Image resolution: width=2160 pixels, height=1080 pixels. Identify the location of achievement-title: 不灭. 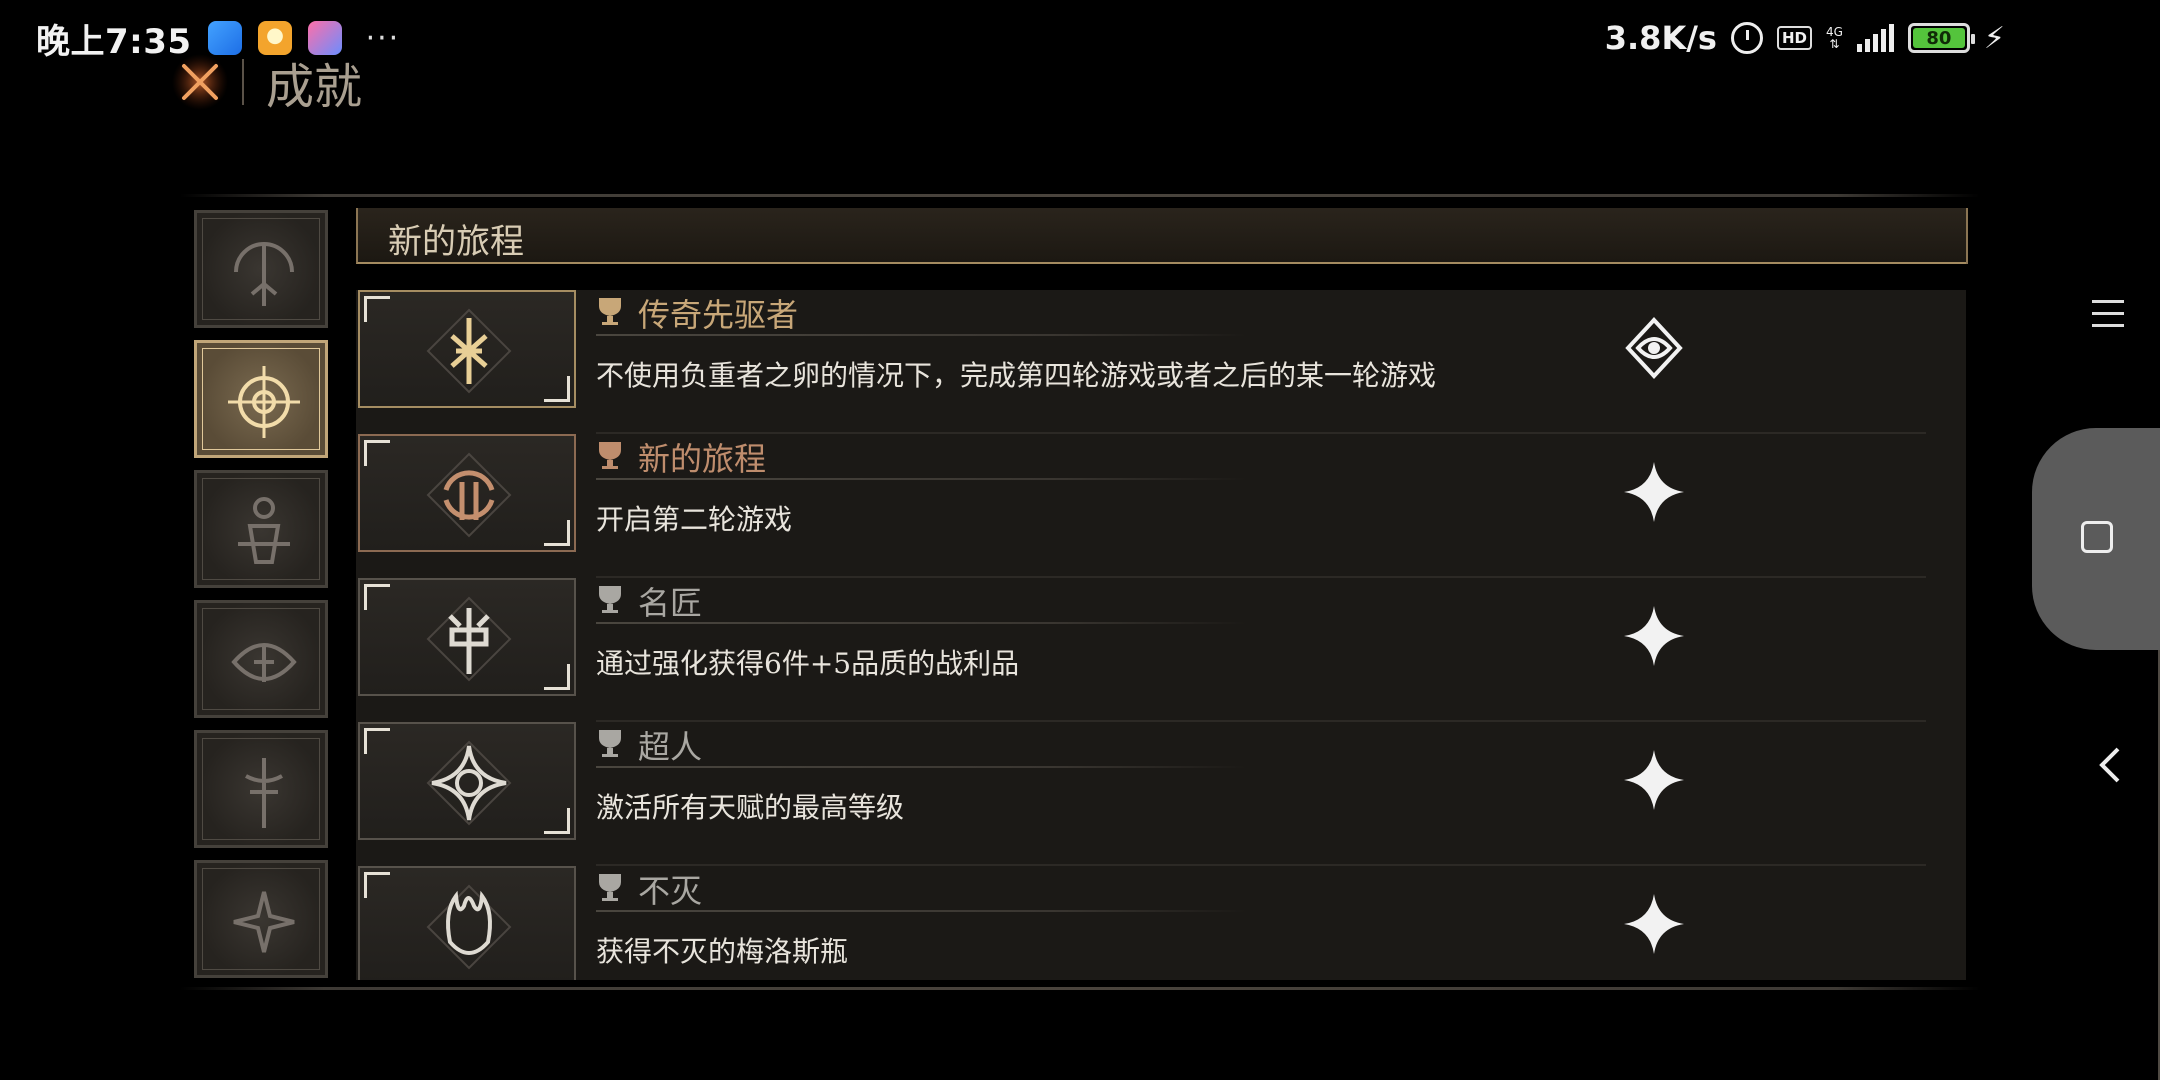
(670, 891).